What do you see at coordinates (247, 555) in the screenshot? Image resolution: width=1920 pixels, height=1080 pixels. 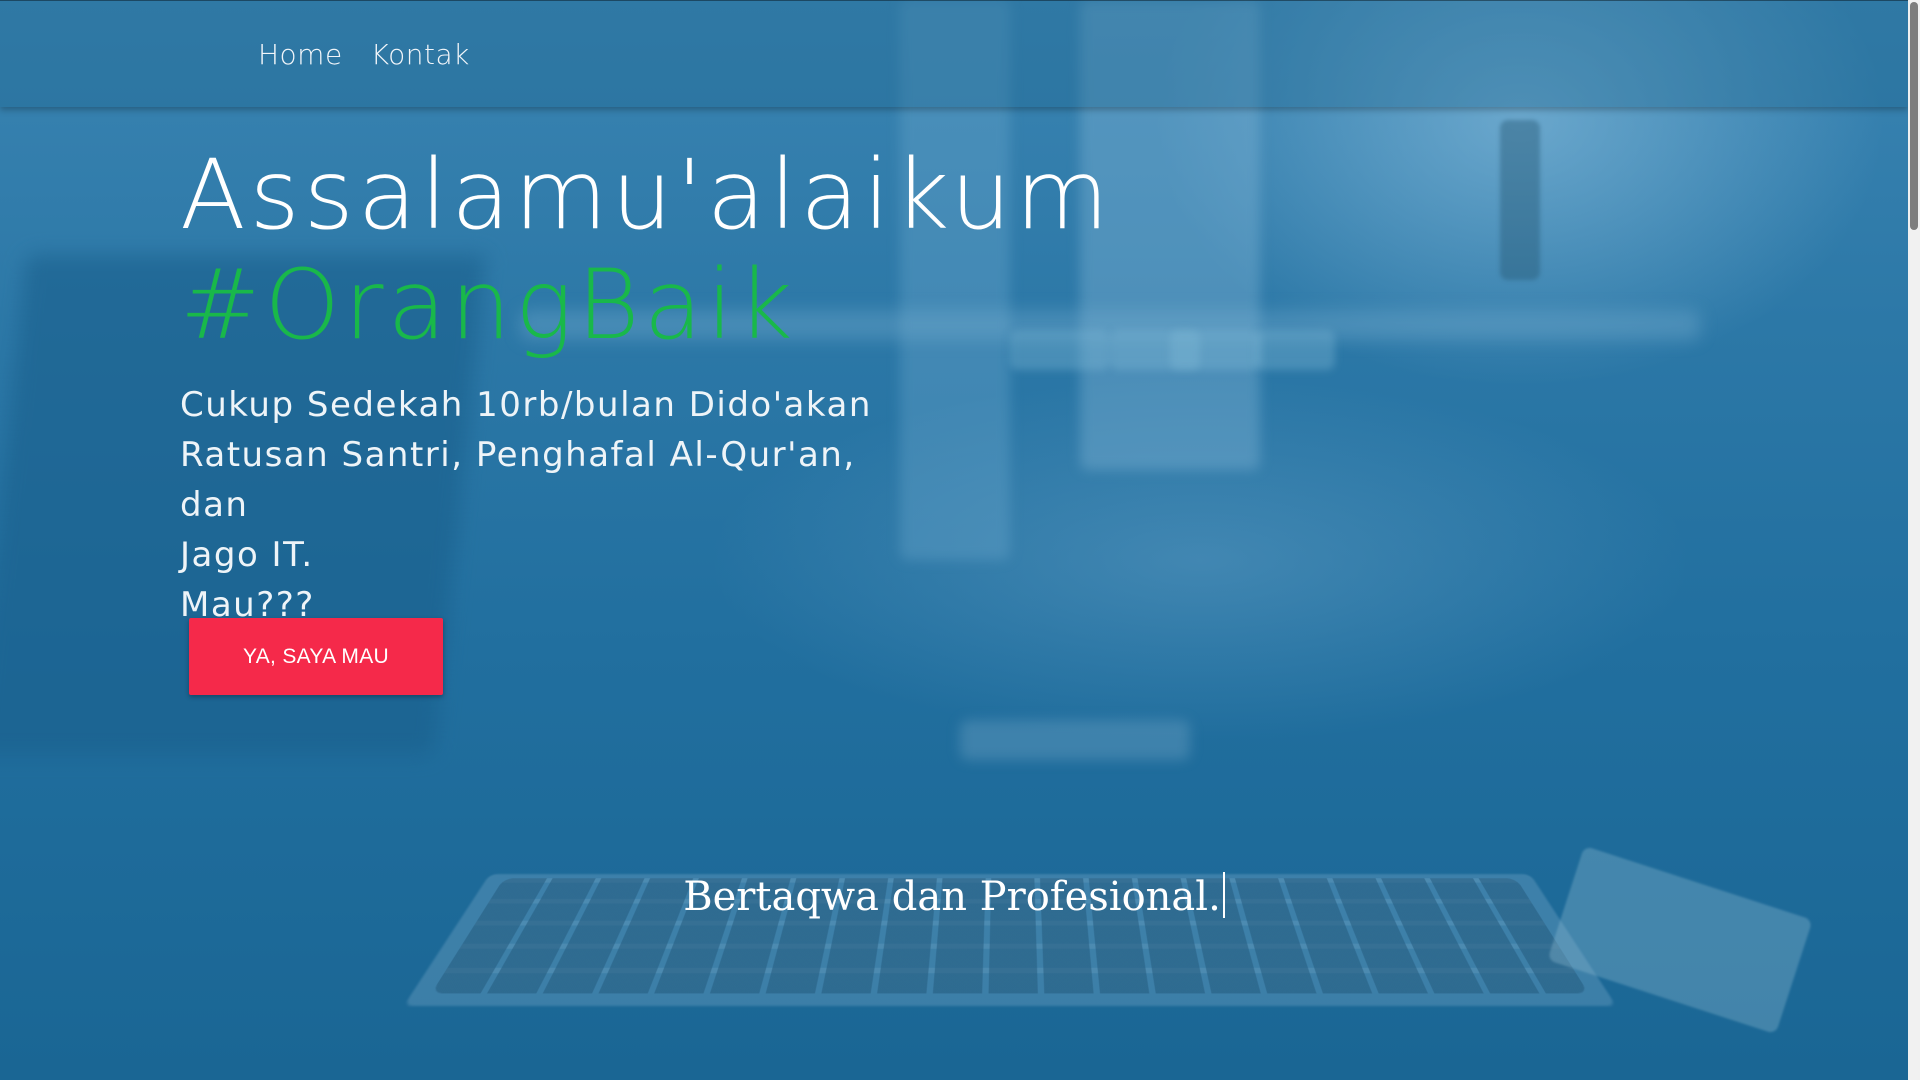 I see `hero-description-line: Jago IT.` at bounding box center [247, 555].